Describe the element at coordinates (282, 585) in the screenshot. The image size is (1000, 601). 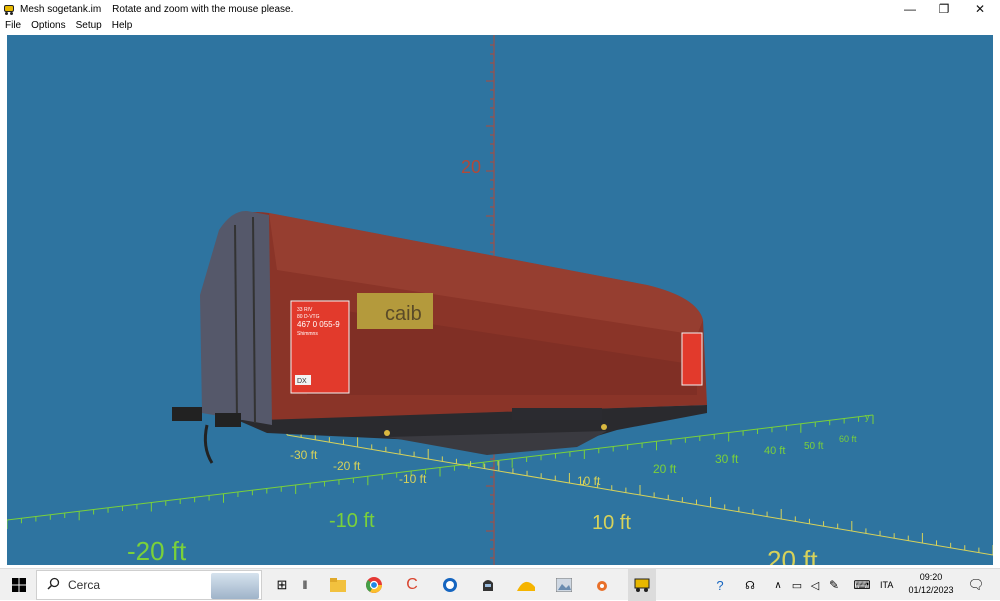
I see `task-view-icon: ⊞` at that location.